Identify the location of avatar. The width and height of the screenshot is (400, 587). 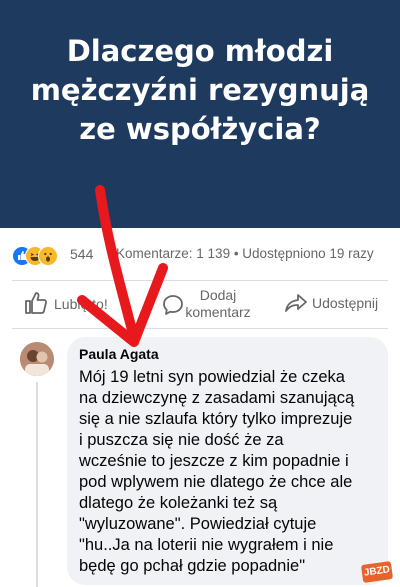
(37, 359).